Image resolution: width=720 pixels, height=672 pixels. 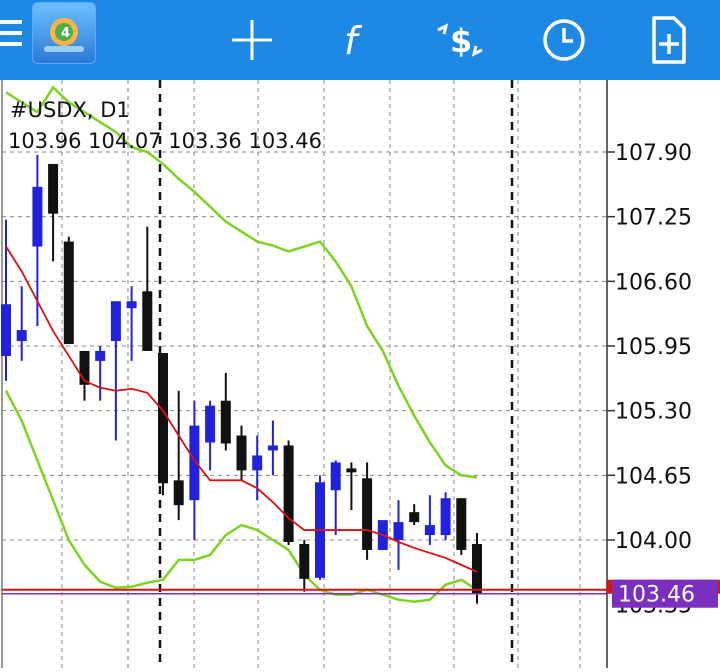 What do you see at coordinates (656, 595) in the screenshot?
I see `bid-price-label: 103.46` at bounding box center [656, 595].